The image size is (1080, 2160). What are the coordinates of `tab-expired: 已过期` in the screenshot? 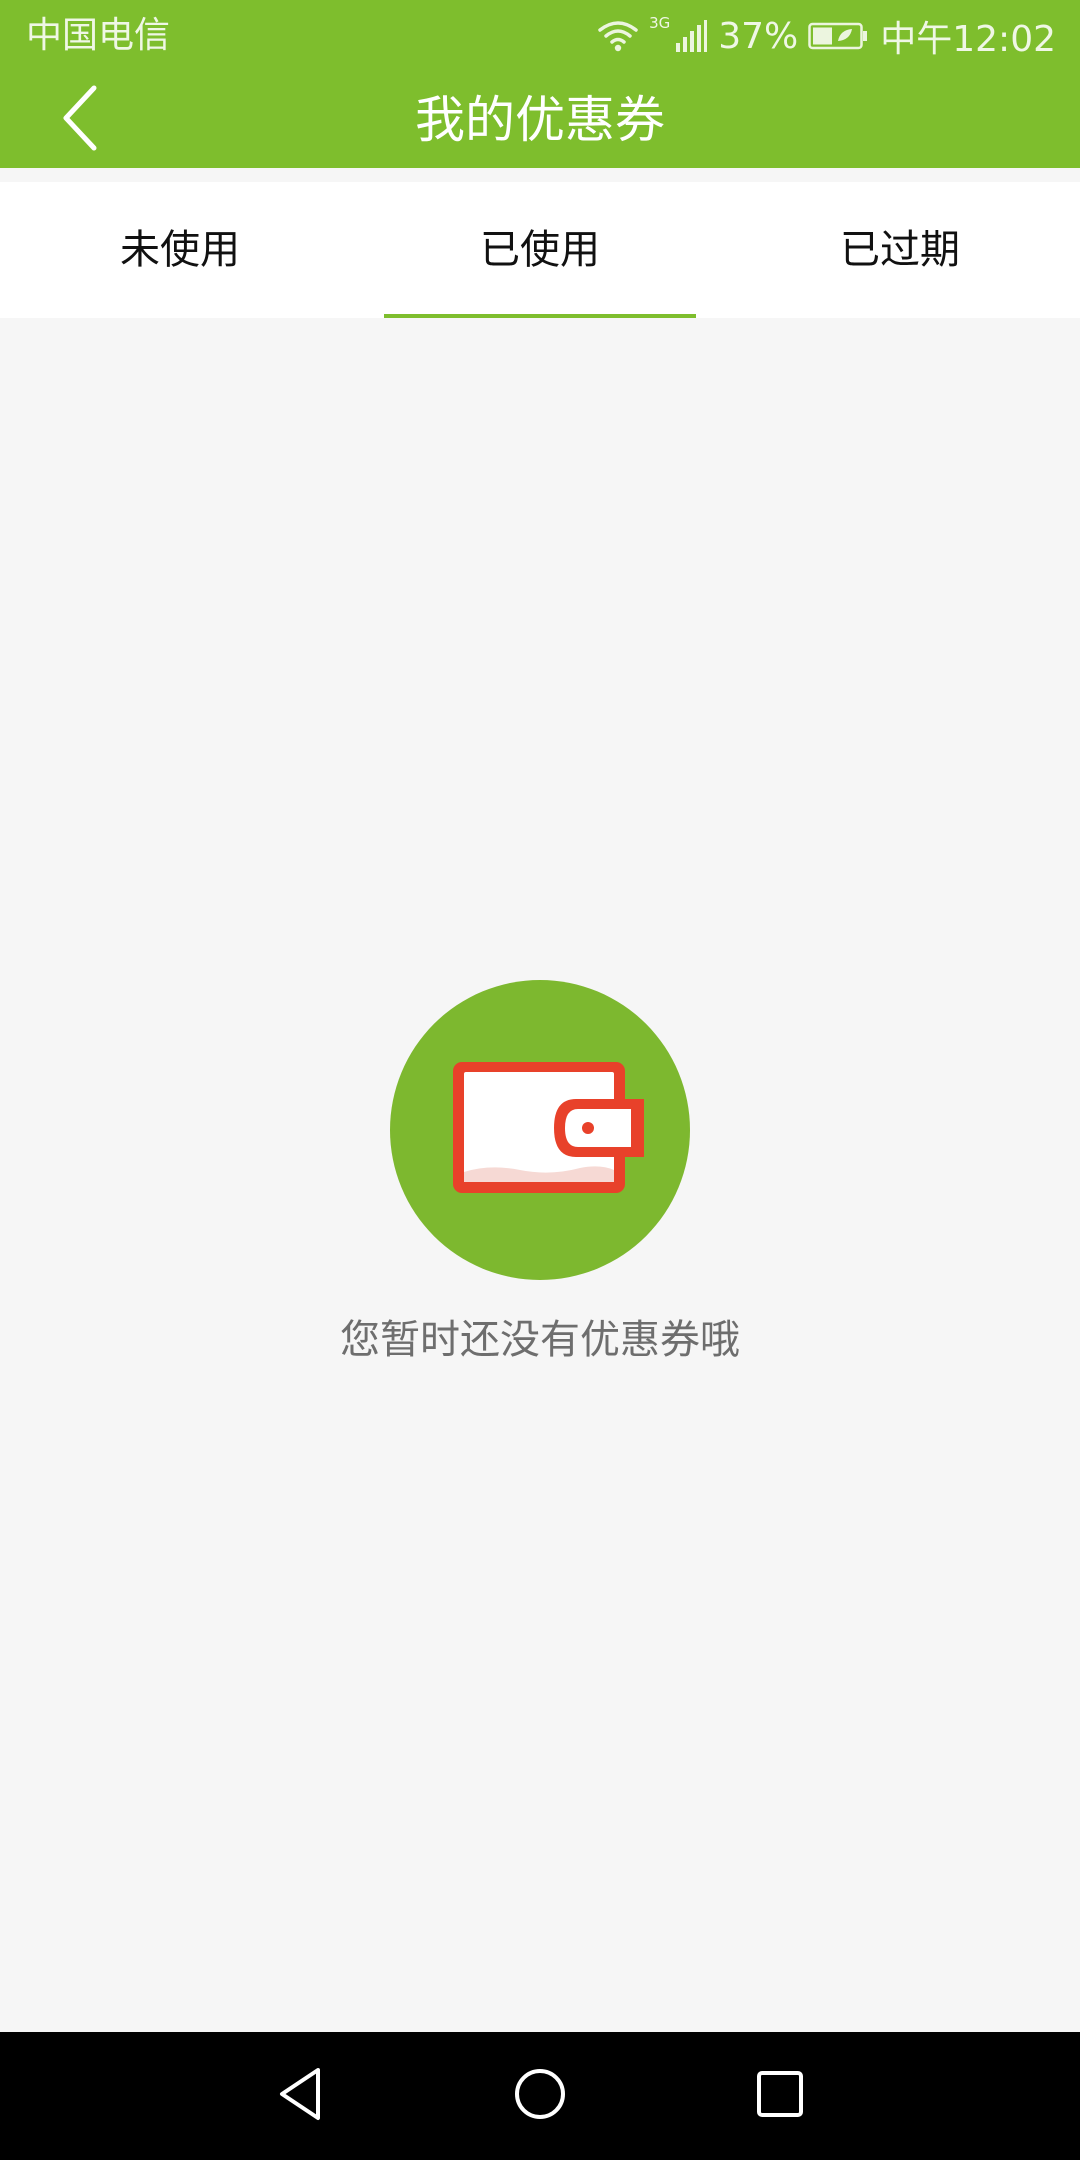 It's located at (900, 250).